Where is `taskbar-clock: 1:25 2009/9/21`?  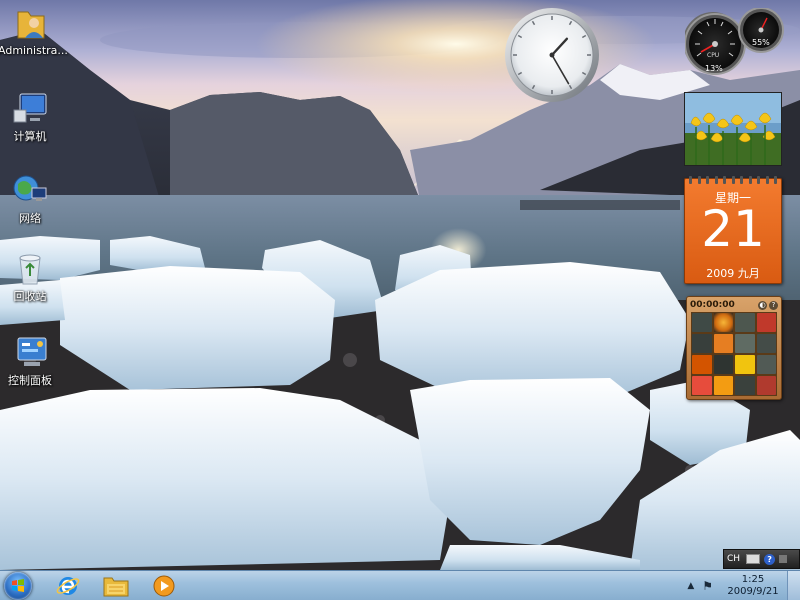
taskbar-clock: 1:25 2009/9/21 is located at coordinates (753, 586).